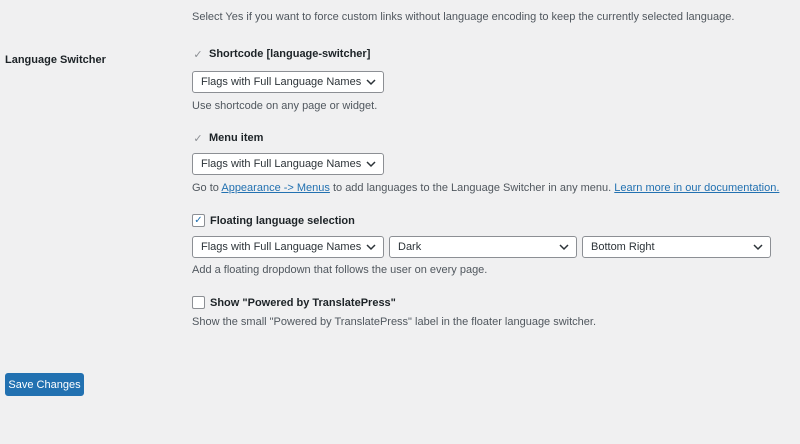  What do you see at coordinates (198, 302) in the screenshot?
I see `powered-by-checkbox` at bounding box center [198, 302].